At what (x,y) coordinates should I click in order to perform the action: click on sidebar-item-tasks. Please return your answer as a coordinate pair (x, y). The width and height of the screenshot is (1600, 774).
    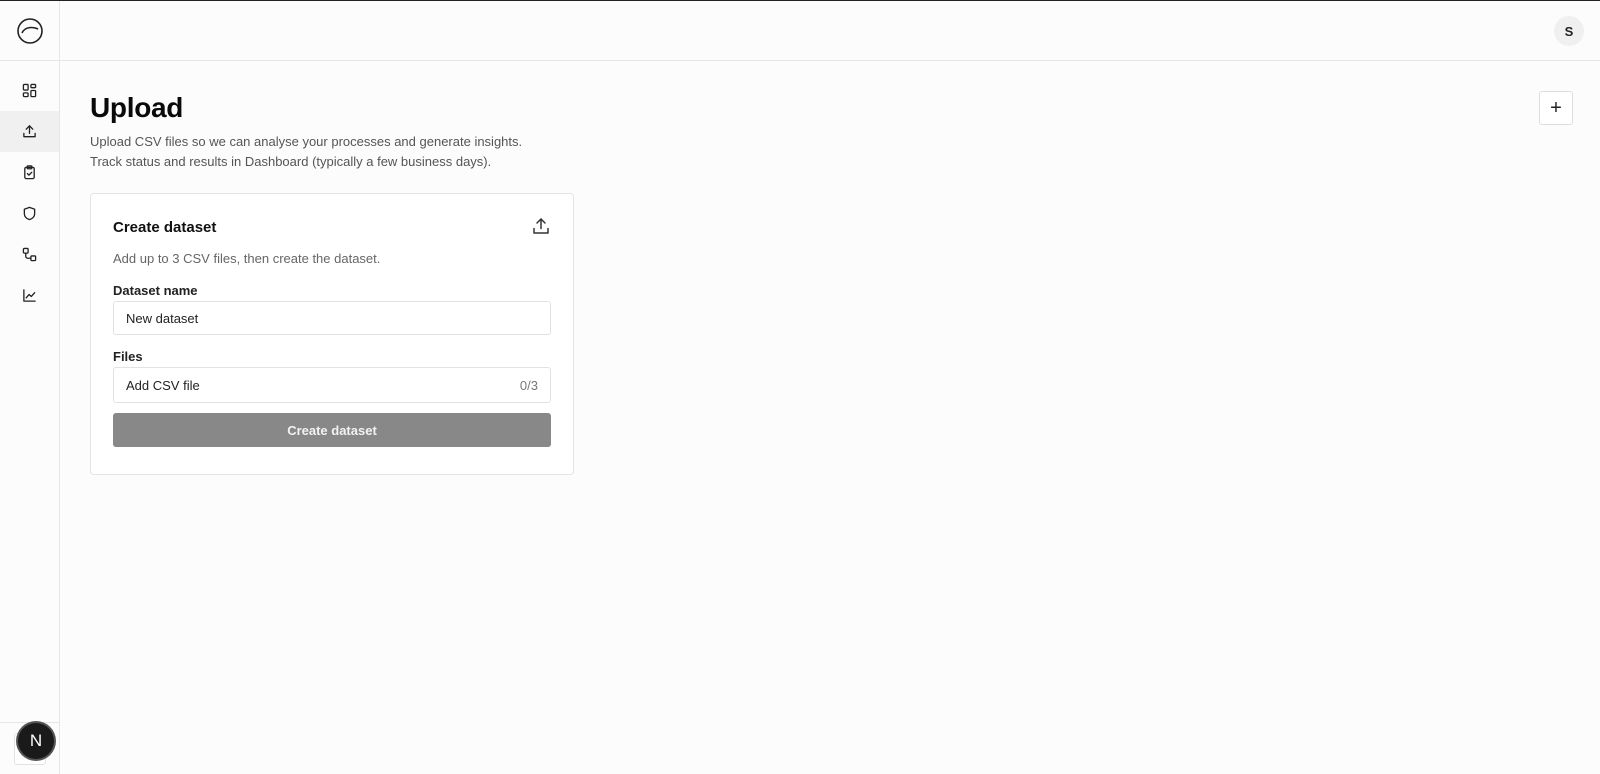
    Looking at the image, I should click on (29, 172).